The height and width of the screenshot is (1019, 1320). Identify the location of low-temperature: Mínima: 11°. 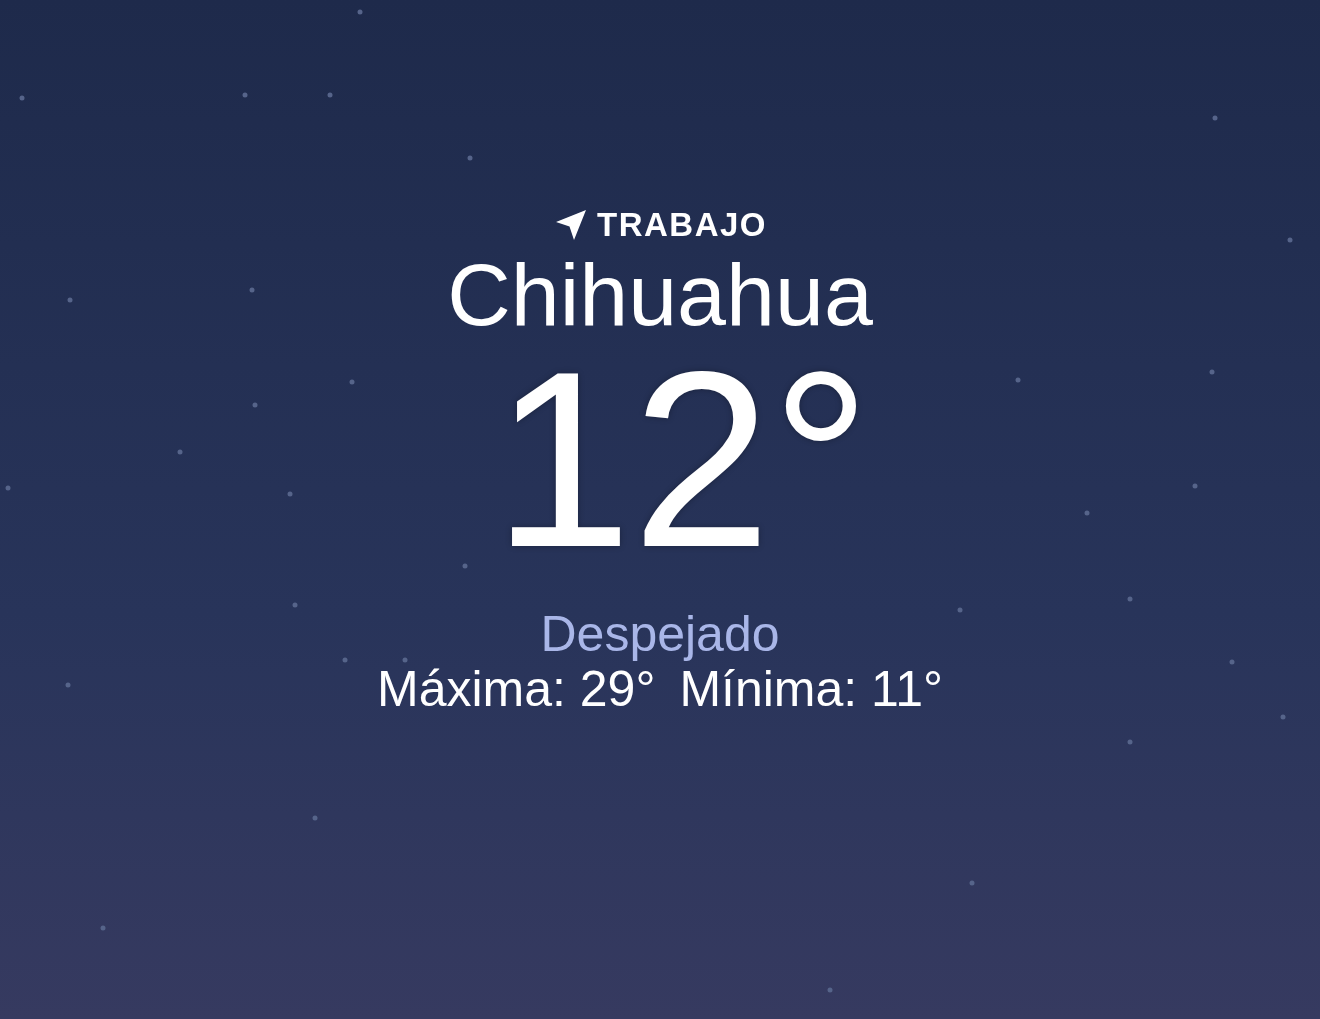
(811, 690).